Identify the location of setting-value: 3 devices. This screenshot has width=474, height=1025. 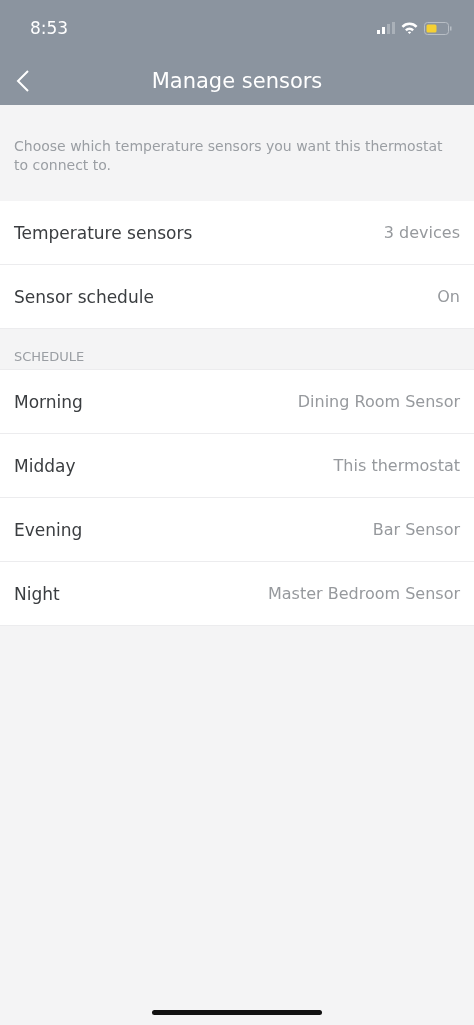
(421, 232).